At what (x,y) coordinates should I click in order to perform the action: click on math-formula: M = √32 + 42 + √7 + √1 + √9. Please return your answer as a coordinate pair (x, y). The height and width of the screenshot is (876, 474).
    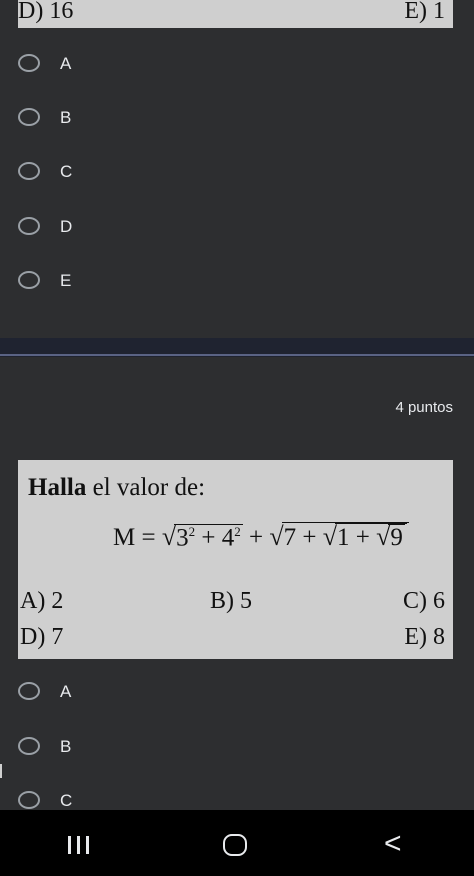
    Looking at the image, I should click on (261, 537).